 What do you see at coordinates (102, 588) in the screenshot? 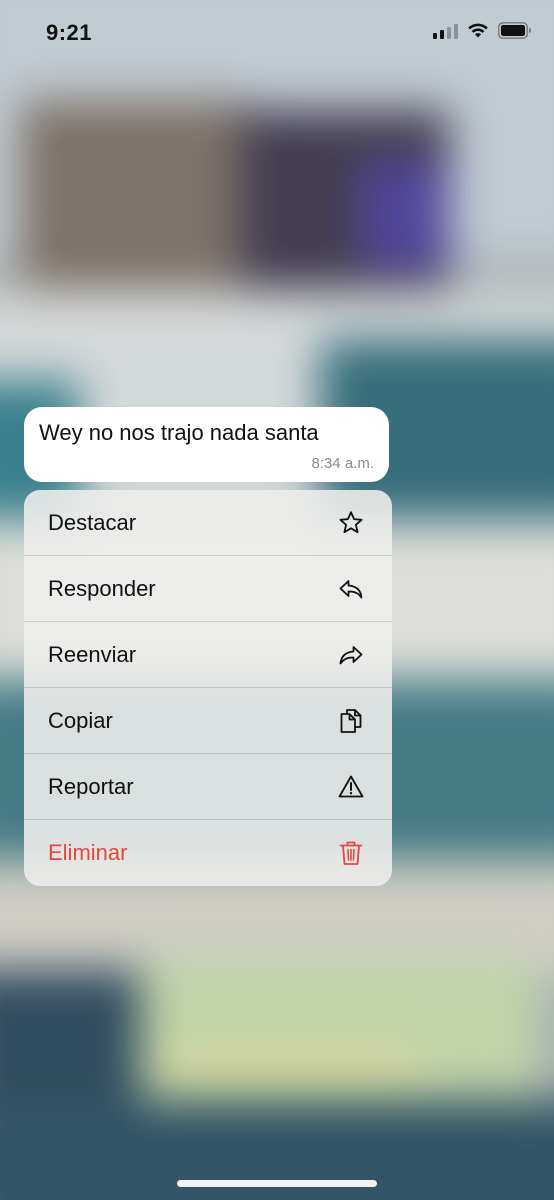
I see `menu-item-label: Responder` at bounding box center [102, 588].